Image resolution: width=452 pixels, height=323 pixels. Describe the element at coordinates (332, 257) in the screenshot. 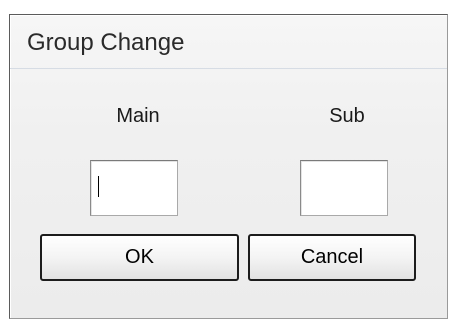

I see `cancel-button: Cancel` at that location.